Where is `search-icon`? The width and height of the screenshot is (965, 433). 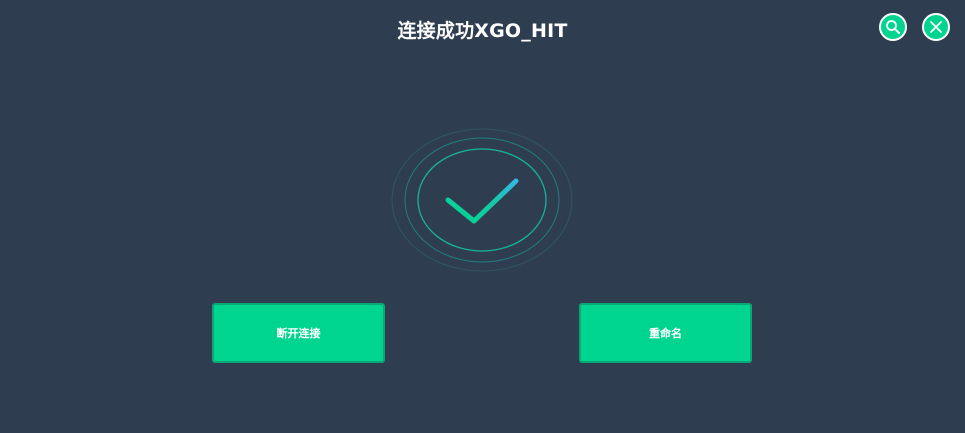
search-icon is located at coordinates (893, 27).